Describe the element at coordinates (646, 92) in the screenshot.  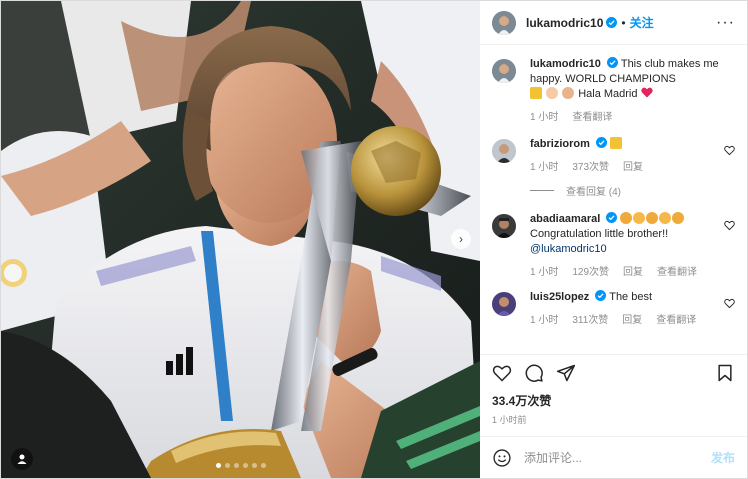
I see `red-heart-emoji` at that location.